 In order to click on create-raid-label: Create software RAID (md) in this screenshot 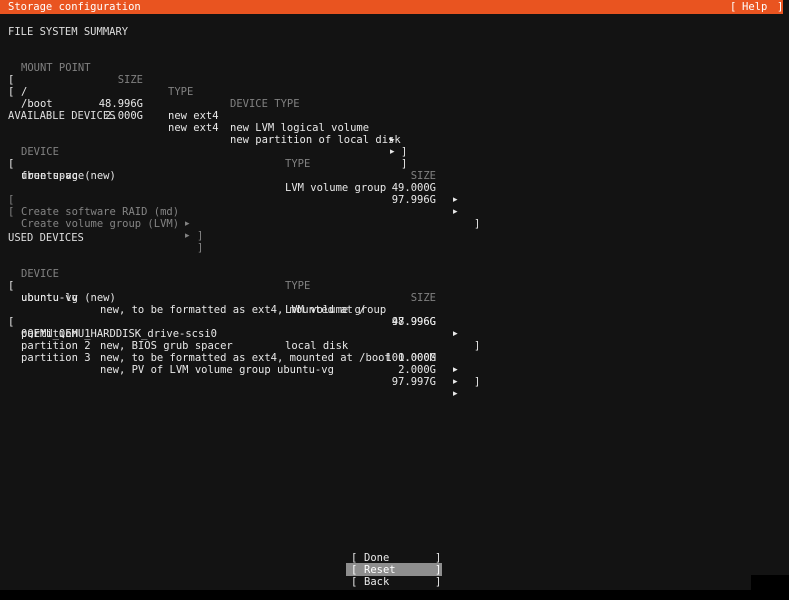, I will do `click(100, 212)`.